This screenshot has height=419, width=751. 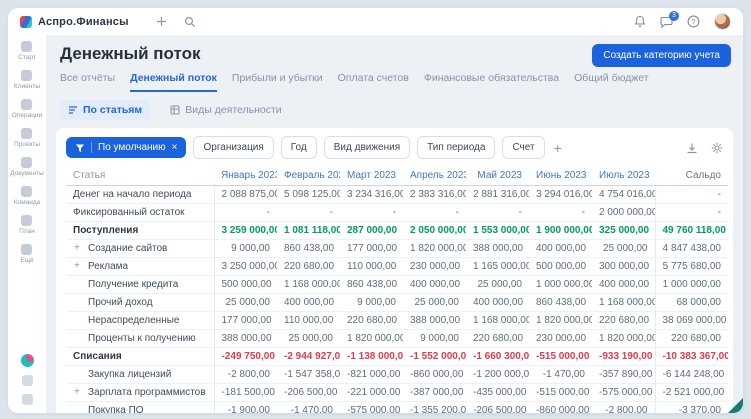 I want to click on chat-icon: 3, so click(x=669, y=19).